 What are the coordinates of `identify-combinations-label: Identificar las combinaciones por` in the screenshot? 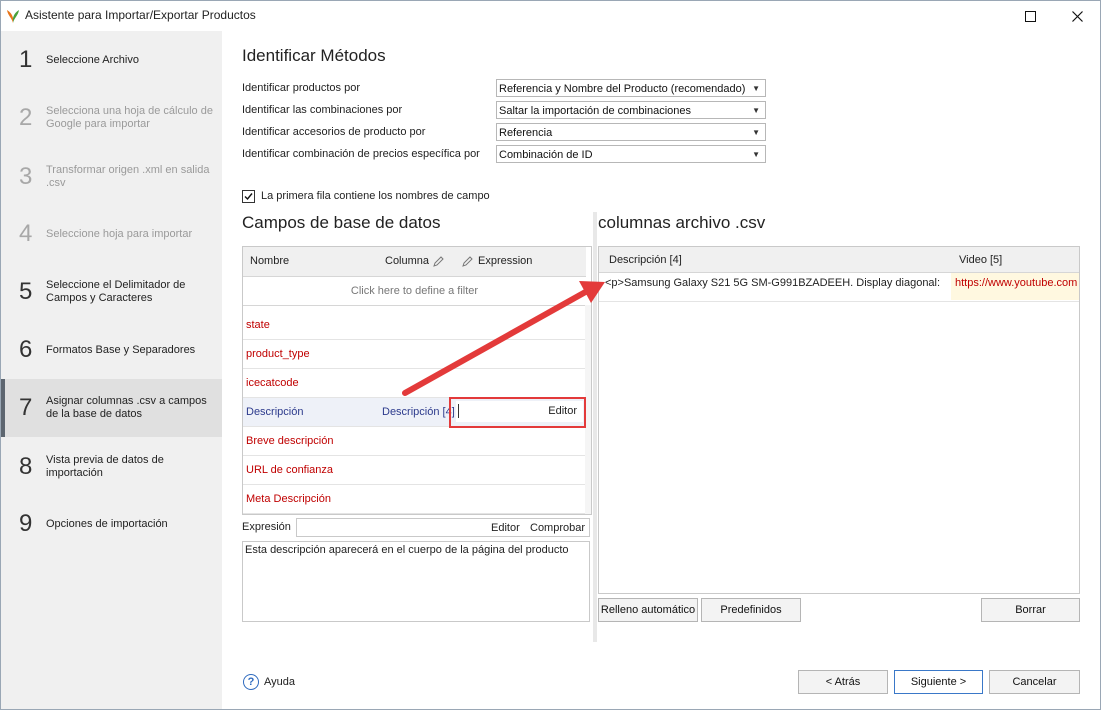 It's located at (322, 110).